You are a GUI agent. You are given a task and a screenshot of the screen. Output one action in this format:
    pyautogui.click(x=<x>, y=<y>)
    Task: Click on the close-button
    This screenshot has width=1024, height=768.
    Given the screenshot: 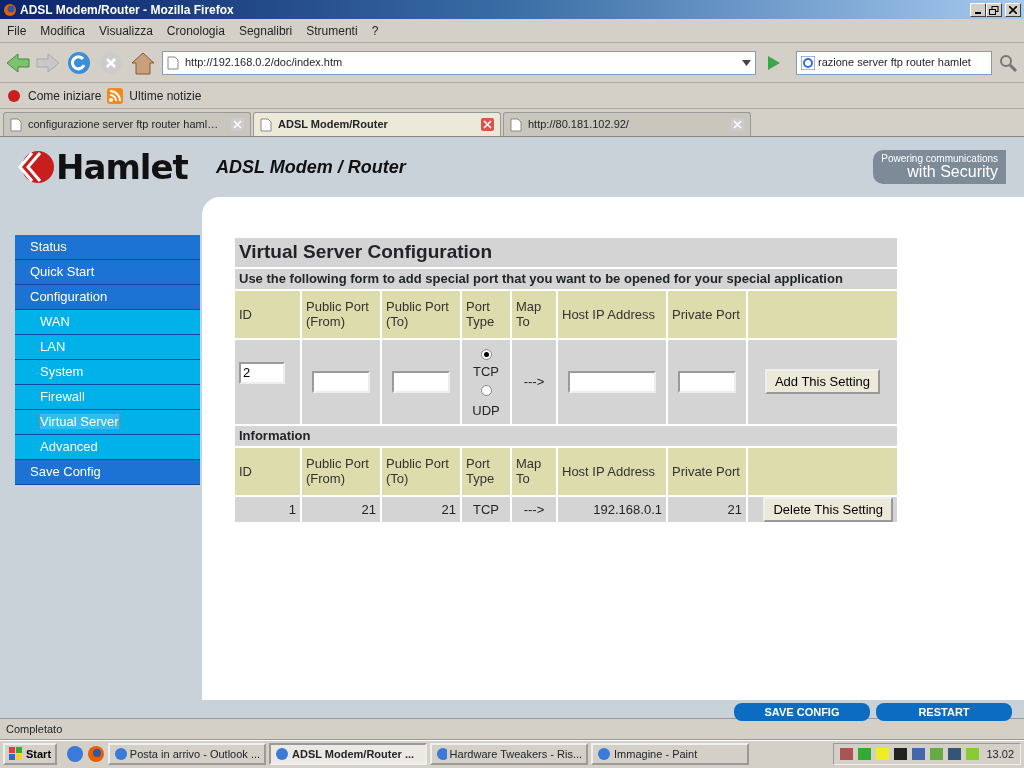 What is the action you would take?
    pyautogui.click(x=1013, y=9)
    